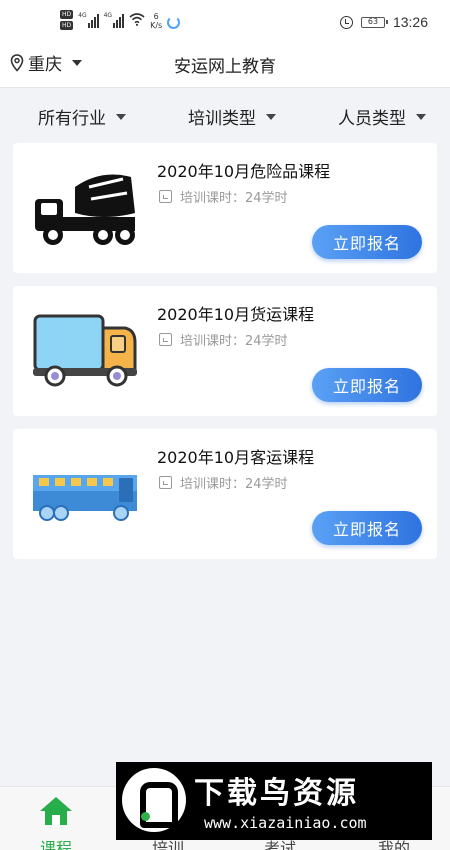 The width and height of the screenshot is (450, 850). What do you see at coordinates (56, 811) in the screenshot?
I see `home-icon` at bounding box center [56, 811].